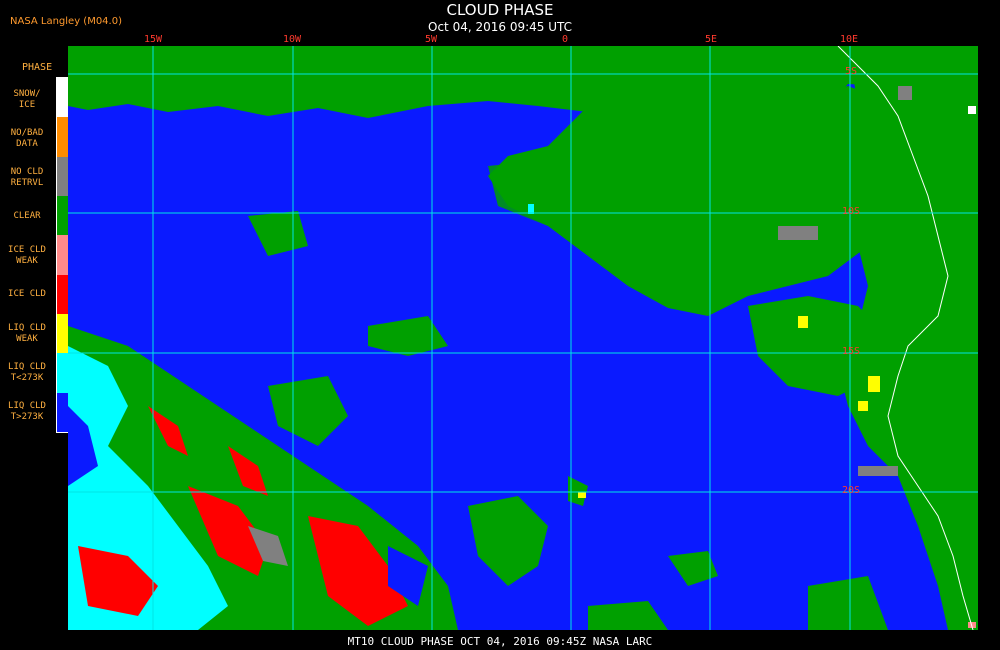  Describe the element at coordinates (500, 27) in the screenshot. I see `timestamp: Oct 04, 2016 09:45 UTC` at that location.